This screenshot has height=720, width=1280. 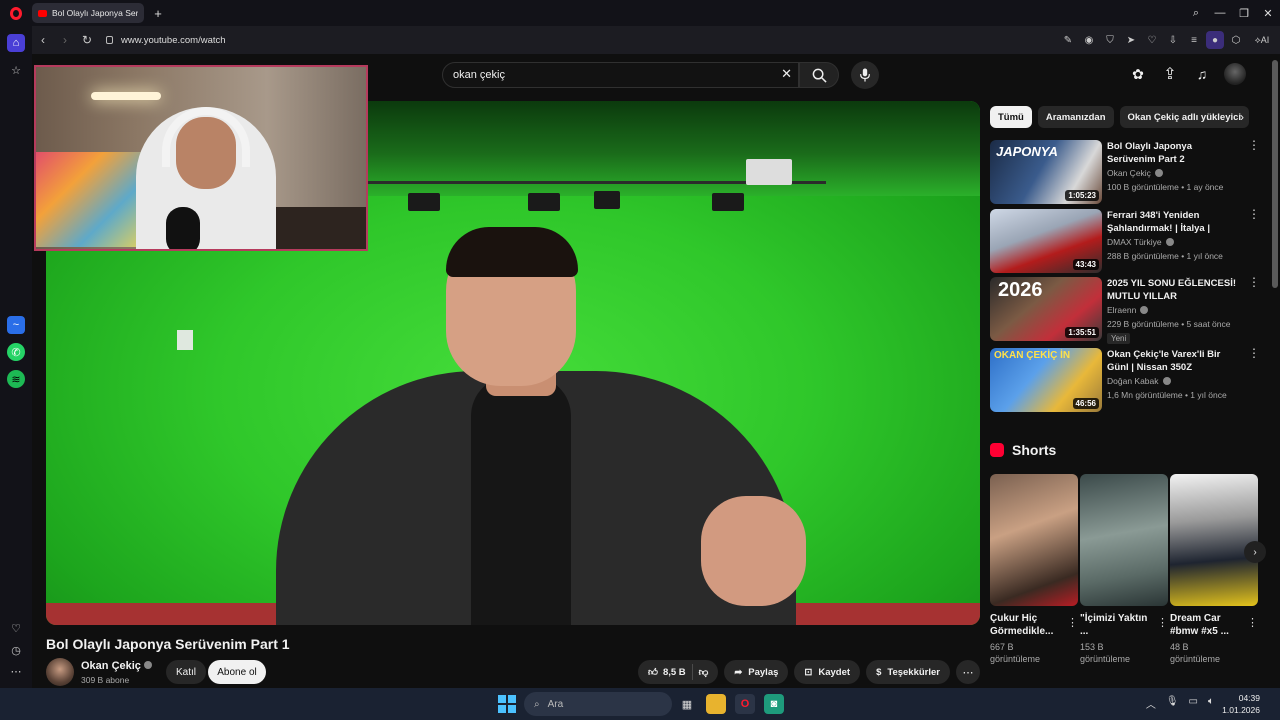 I want to click on windows-start-icon, so click(x=507, y=704).